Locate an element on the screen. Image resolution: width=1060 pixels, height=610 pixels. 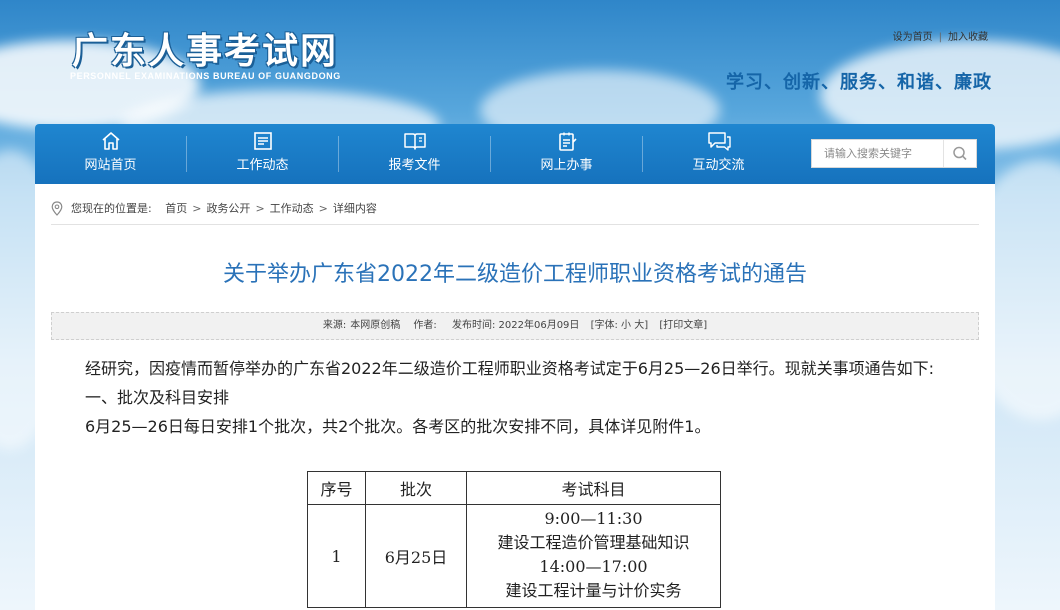
nav-item-label: 网上办事 is located at coordinates (566, 165).